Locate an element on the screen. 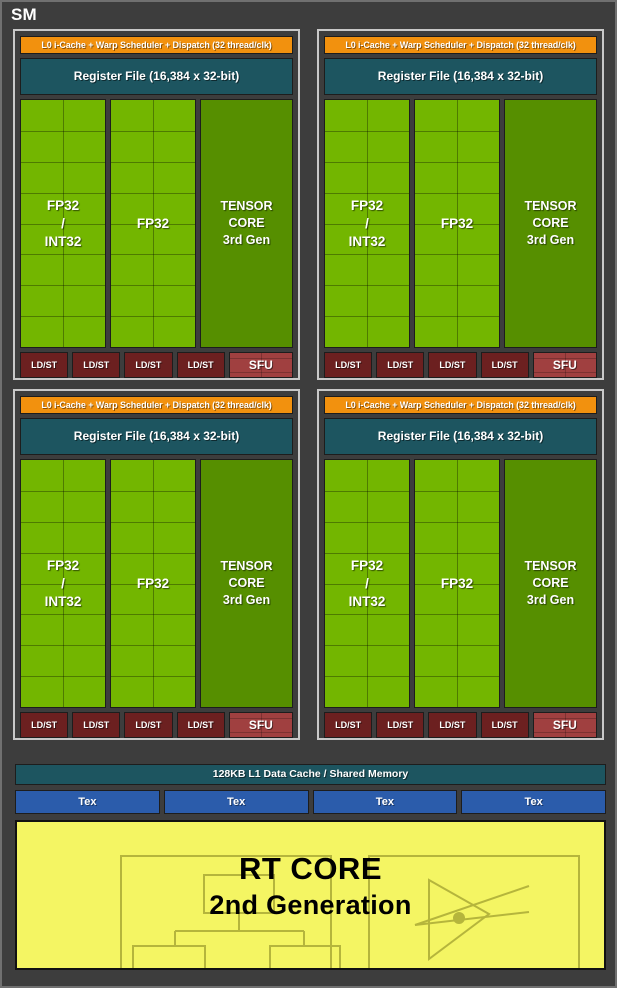 This screenshot has width=617, height=988. rt-core-diagram is located at coordinates (350, 911).